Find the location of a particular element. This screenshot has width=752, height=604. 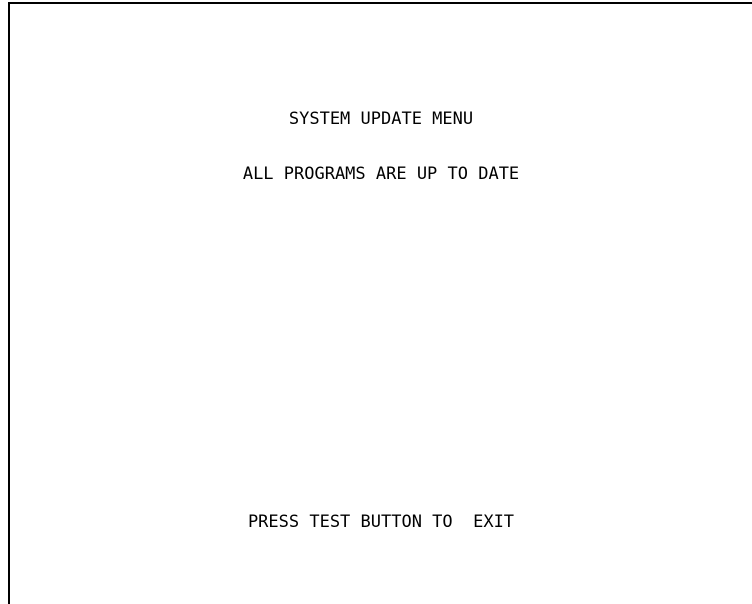

update-status-message: ALL PROGRAMS ARE UP TO DATE is located at coordinates (381, 174).